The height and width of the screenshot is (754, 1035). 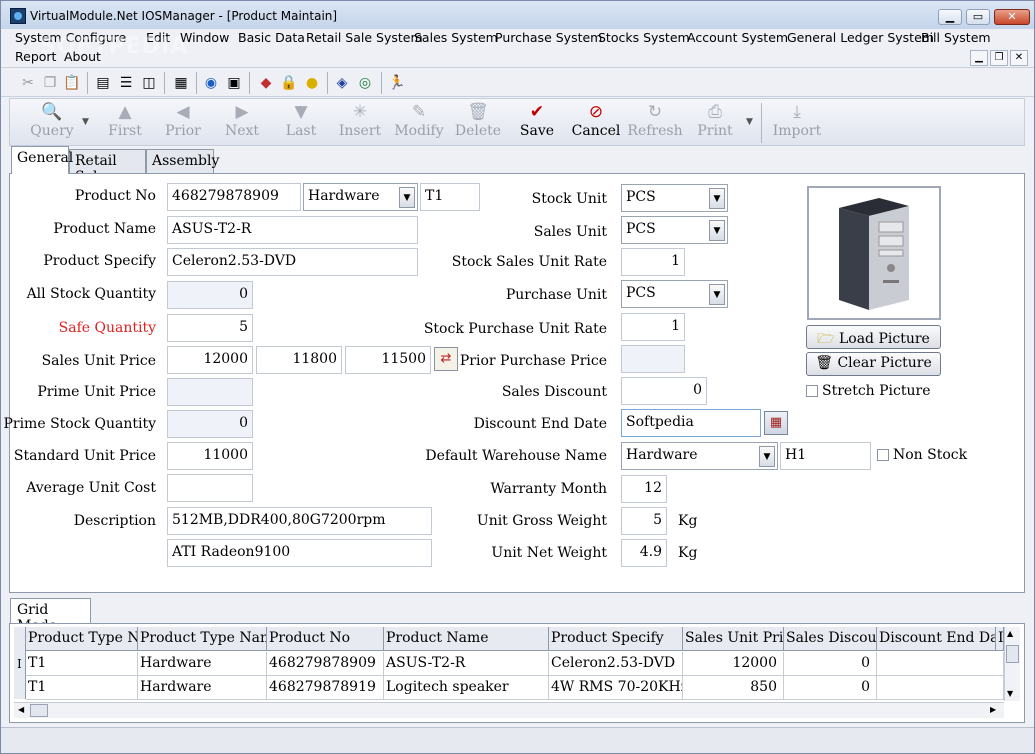 What do you see at coordinates (242, 123) in the screenshot?
I see `next-button: ▶ Next` at bounding box center [242, 123].